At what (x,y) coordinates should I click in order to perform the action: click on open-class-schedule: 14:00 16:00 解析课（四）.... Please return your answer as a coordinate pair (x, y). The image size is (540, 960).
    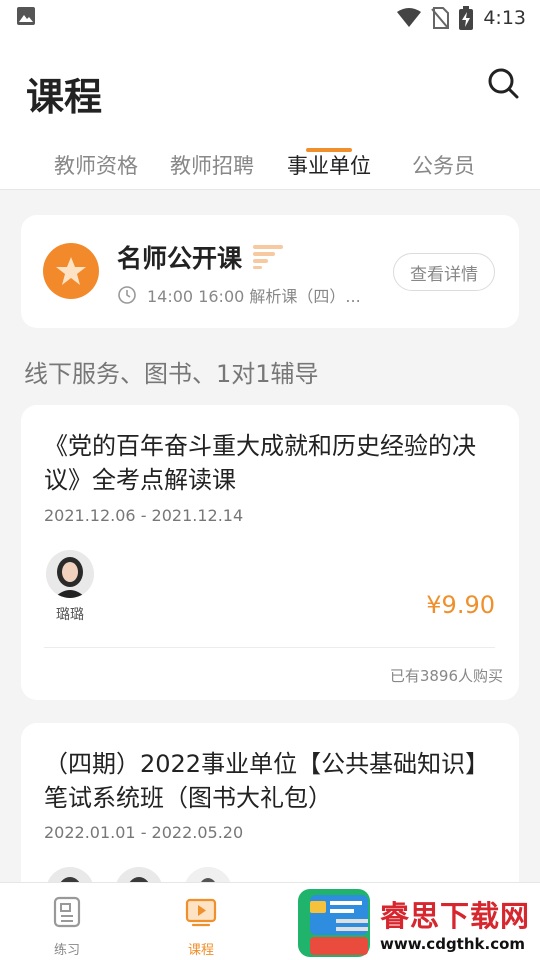
    Looking at the image, I should click on (239, 295).